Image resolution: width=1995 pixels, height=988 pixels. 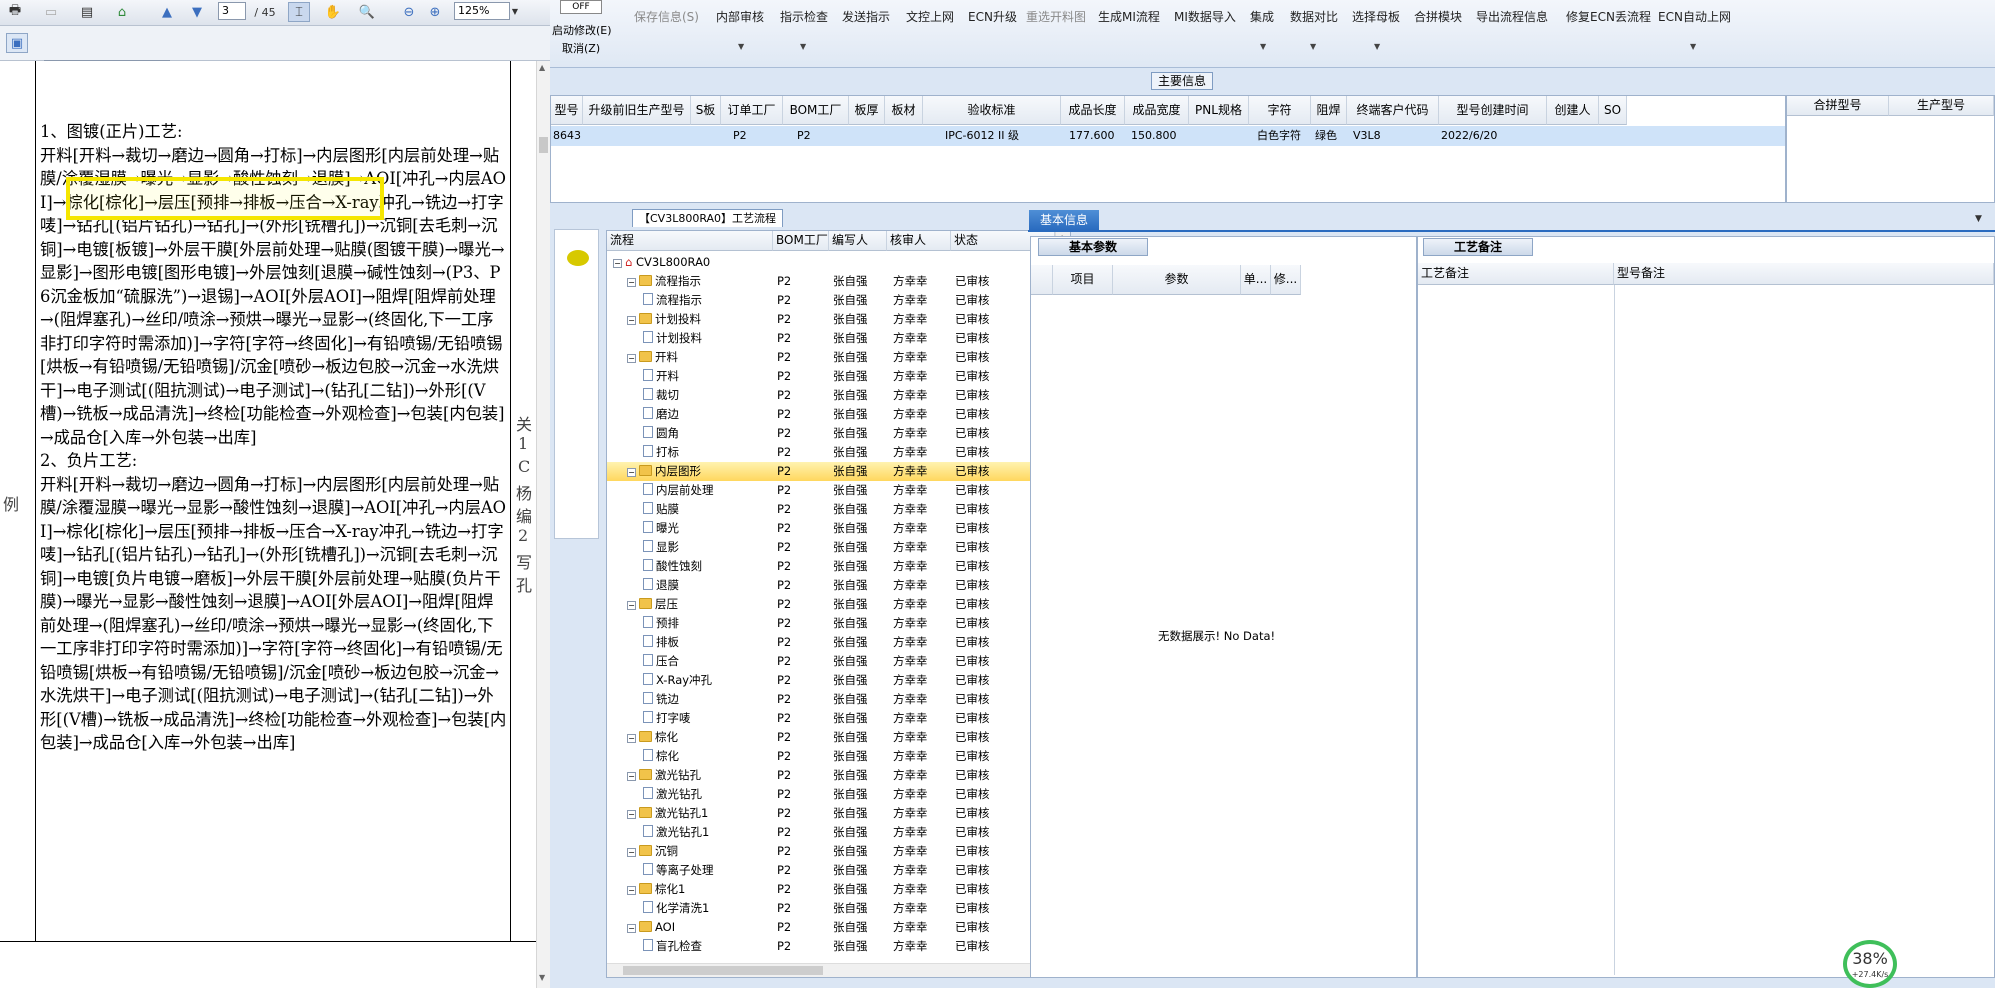 I want to click on col-header: PNL规格, so click(x=1219, y=110).